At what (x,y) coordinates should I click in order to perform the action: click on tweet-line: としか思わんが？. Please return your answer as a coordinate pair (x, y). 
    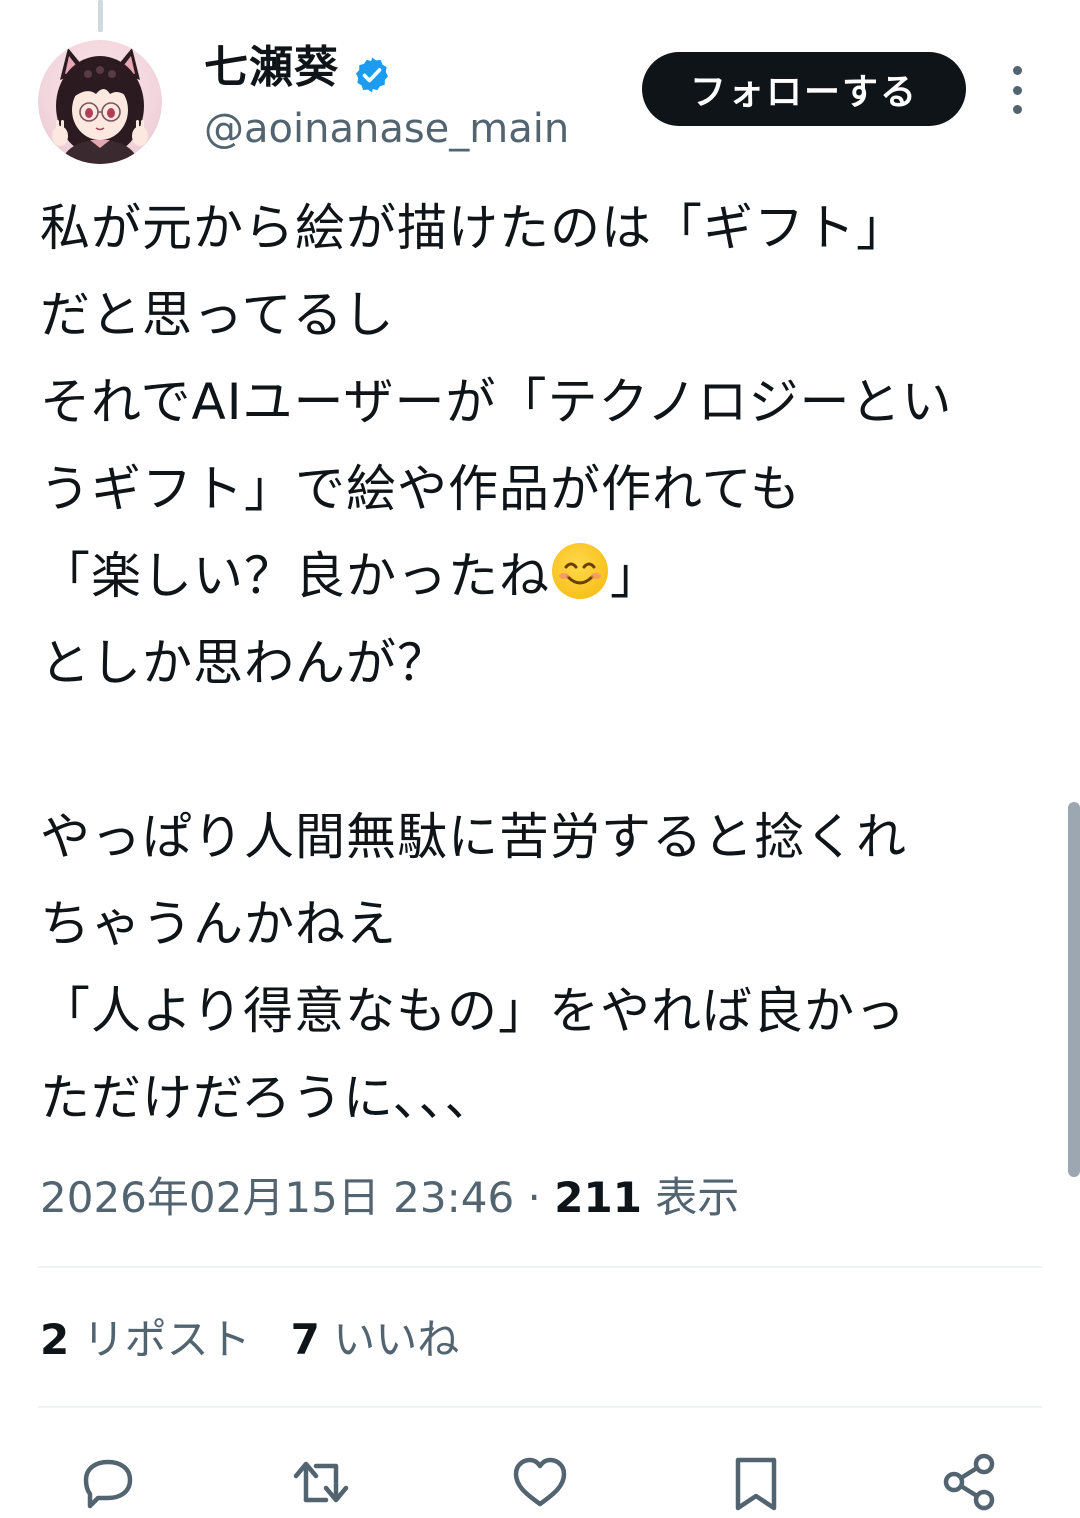
    Looking at the image, I should click on (244, 663).